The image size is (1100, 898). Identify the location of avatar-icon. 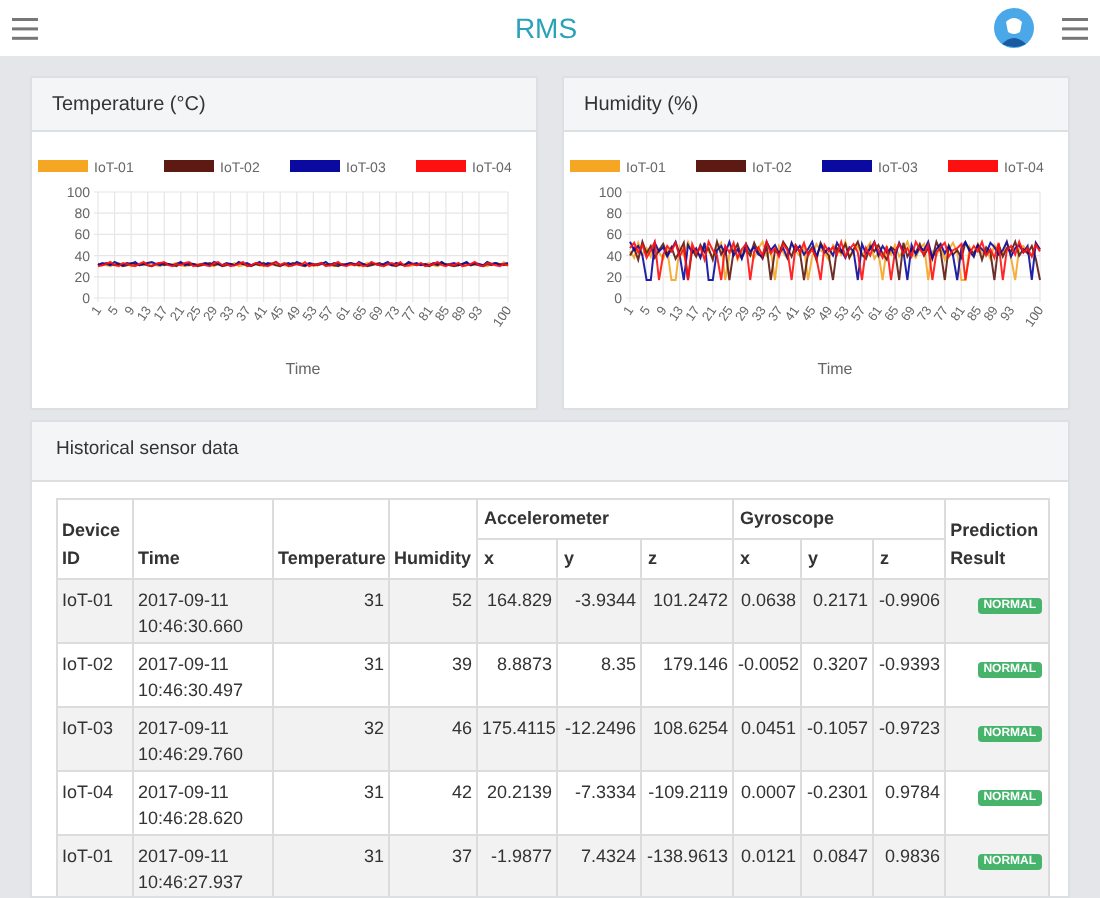
(1014, 28).